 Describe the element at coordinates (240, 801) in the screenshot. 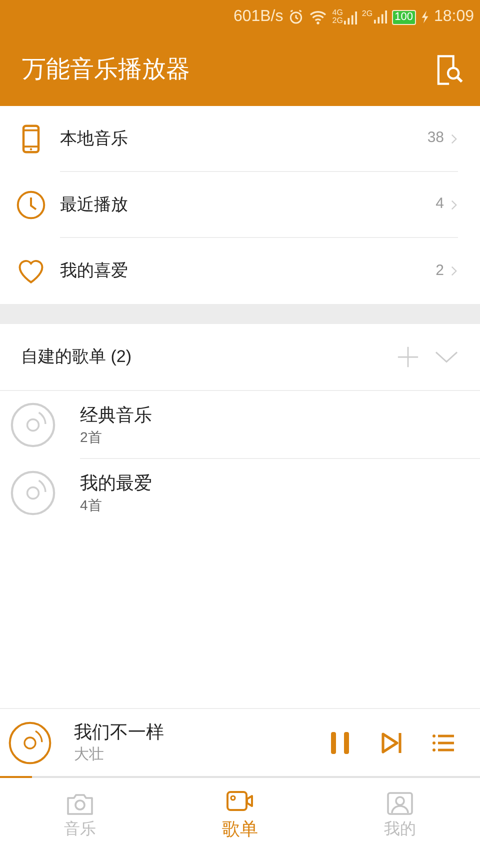

I see `video-icon` at that location.